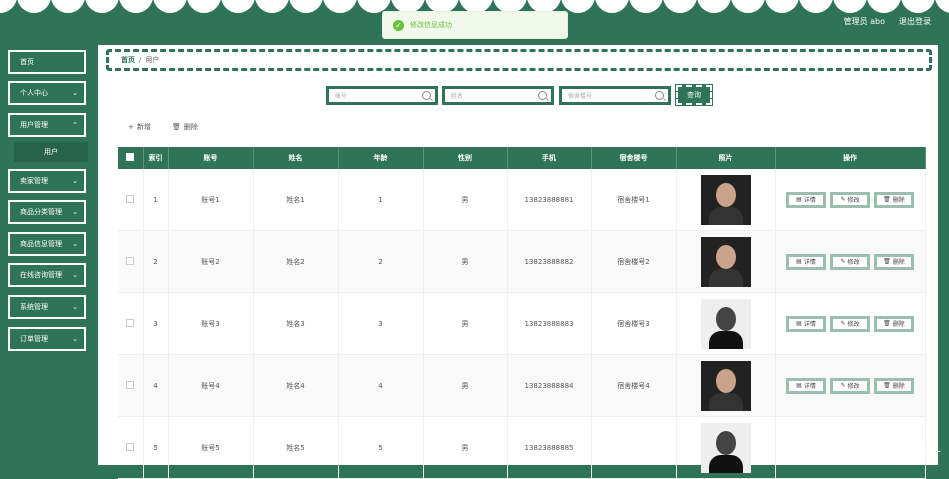  I want to click on select-all-cell, so click(131, 158).